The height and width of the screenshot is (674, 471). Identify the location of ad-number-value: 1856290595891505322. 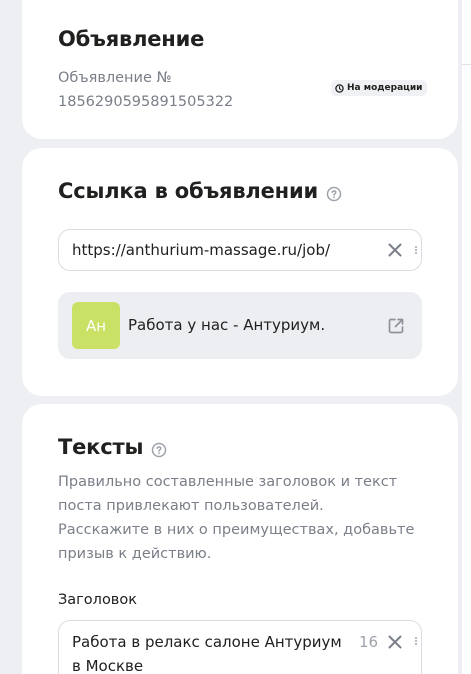
(146, 102).